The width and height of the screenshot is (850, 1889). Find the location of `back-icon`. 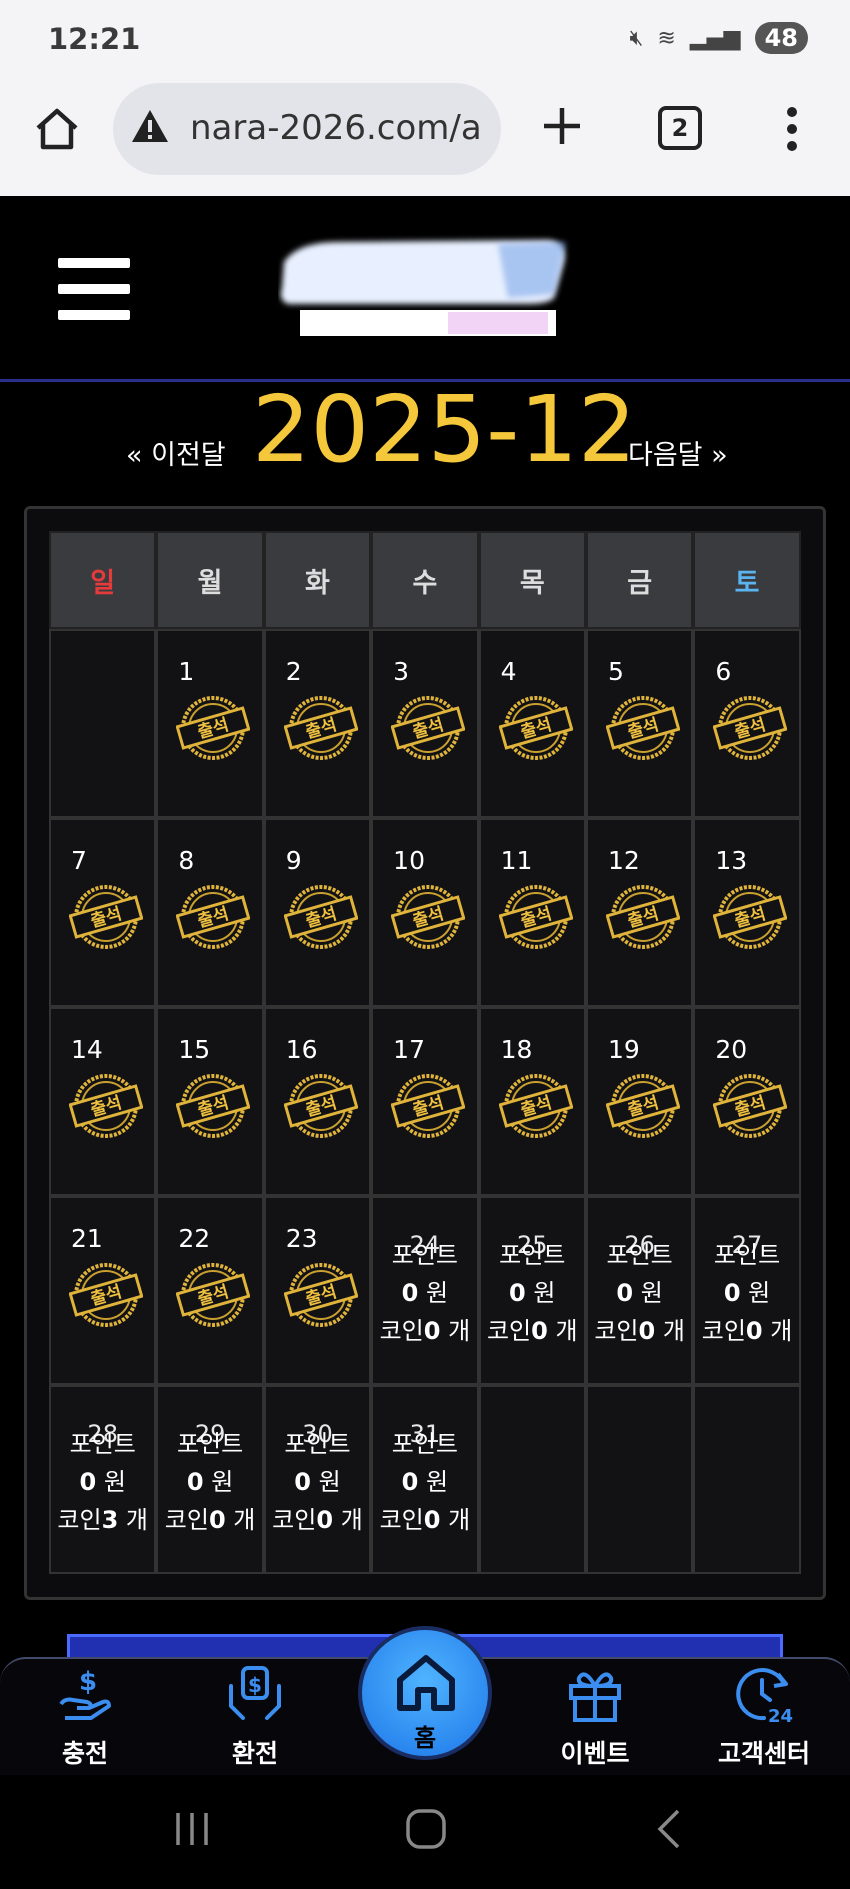

back-icon is located at coordinates (670, 1829).